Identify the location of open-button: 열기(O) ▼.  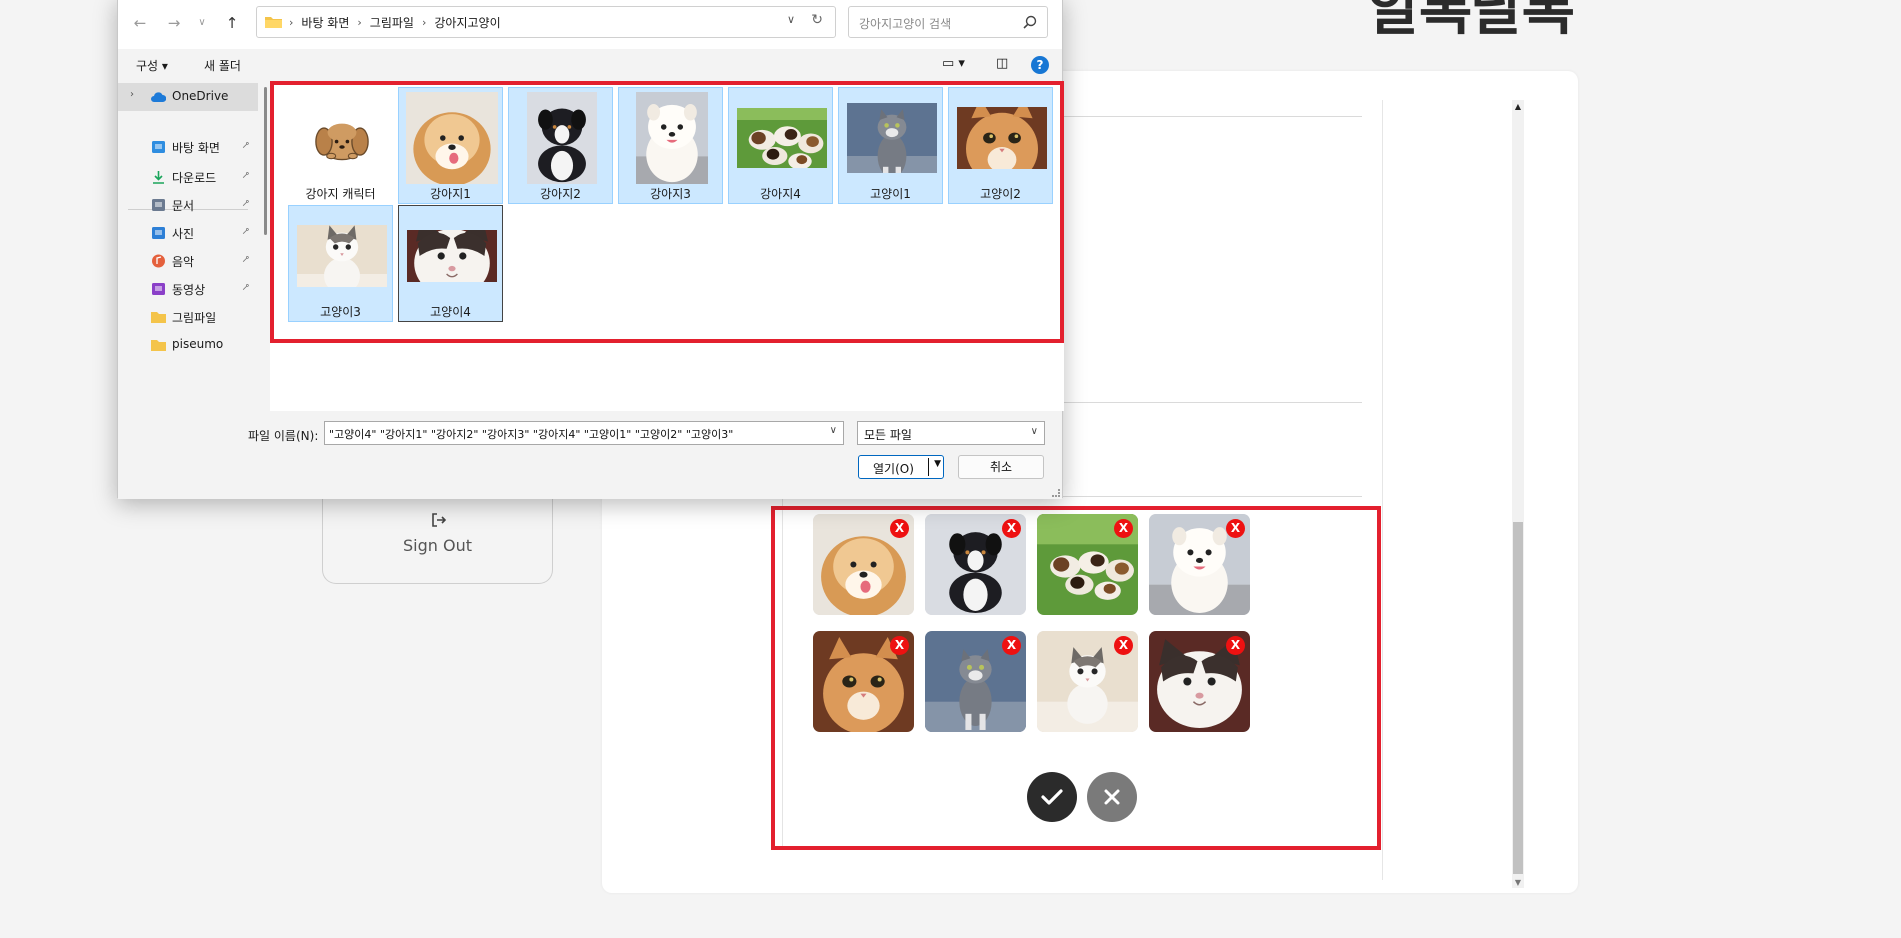
(901, 467).